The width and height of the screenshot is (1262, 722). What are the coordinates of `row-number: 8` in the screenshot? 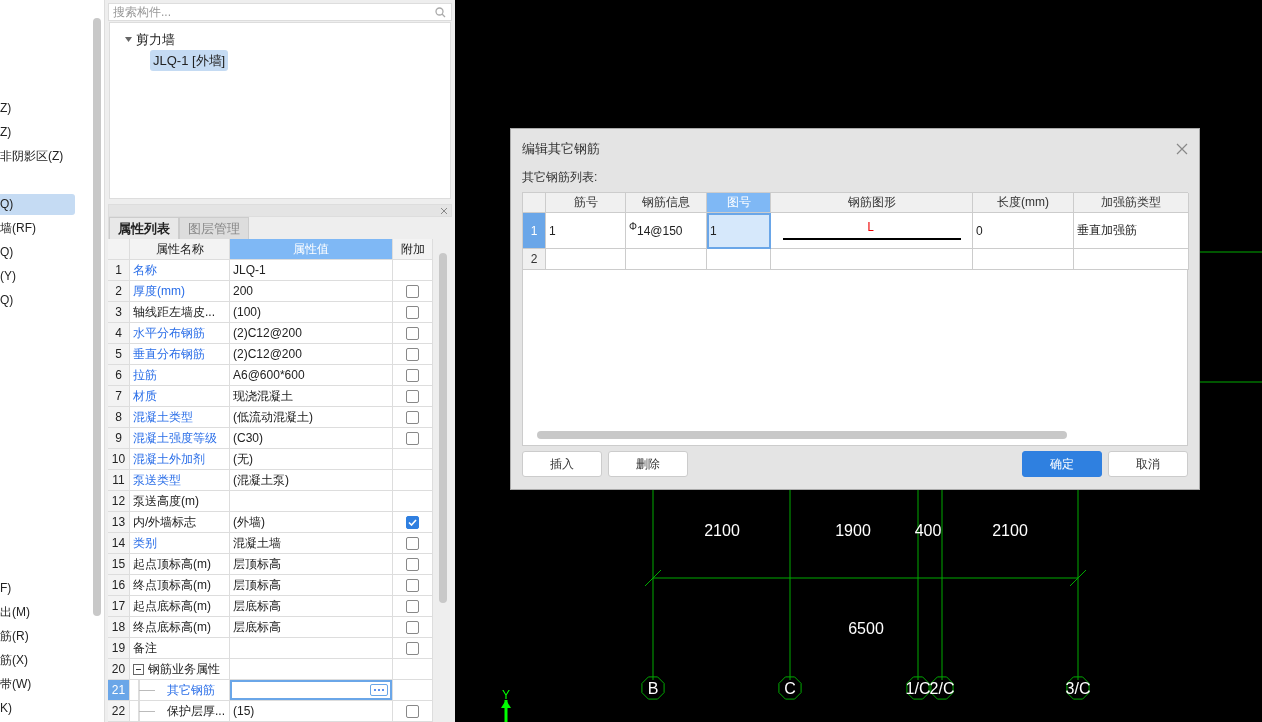 It's located at (119, 417).